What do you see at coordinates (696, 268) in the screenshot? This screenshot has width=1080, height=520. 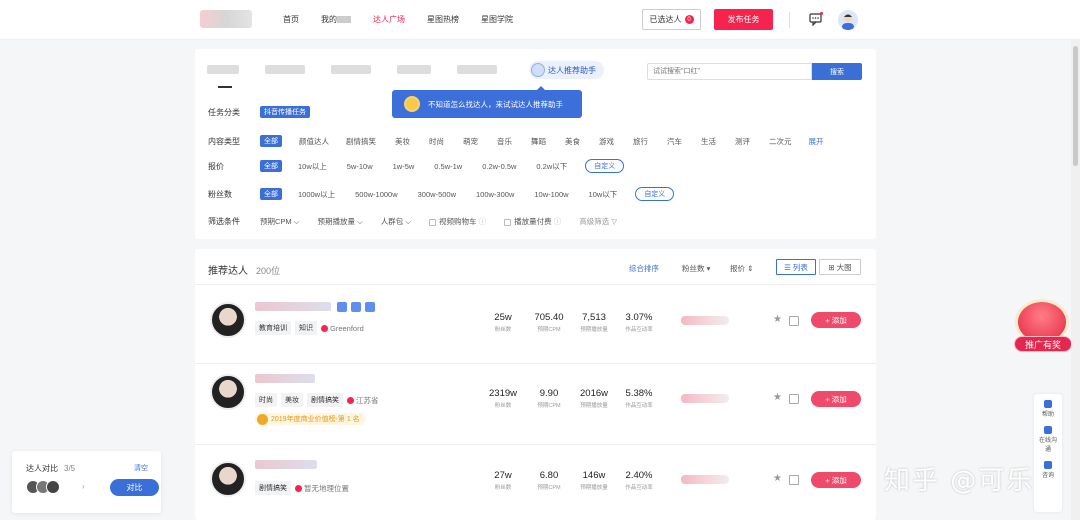 I see `sort-fans: 粉丝数 ▾` at bounding box center [696, 268].